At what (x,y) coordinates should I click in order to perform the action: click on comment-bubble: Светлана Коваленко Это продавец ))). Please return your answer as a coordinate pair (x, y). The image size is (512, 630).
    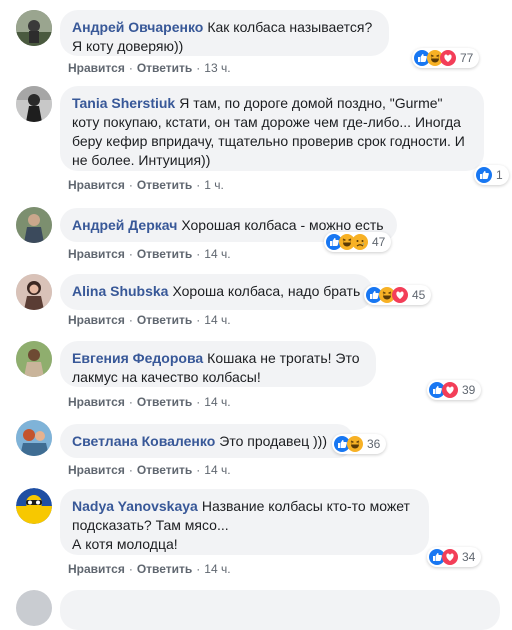
    Looking at the image, I should click on (207, 441).